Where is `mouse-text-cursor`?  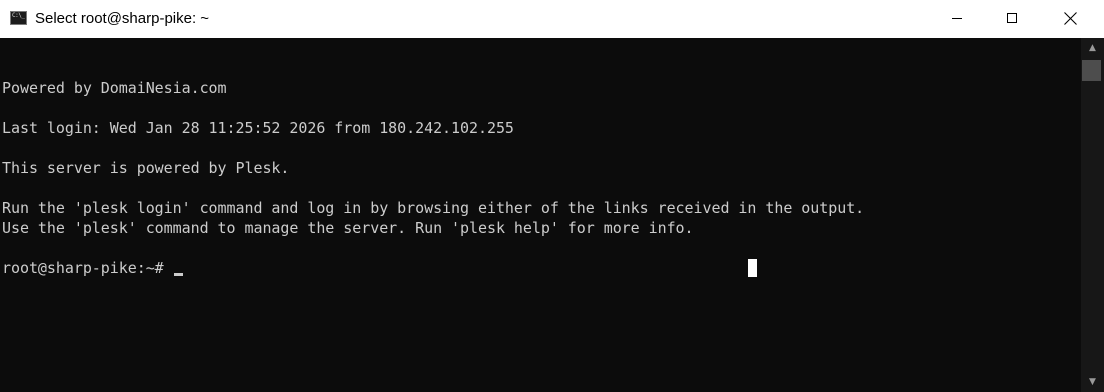 mouse-text-cursor is located at coordinates (752, 268).